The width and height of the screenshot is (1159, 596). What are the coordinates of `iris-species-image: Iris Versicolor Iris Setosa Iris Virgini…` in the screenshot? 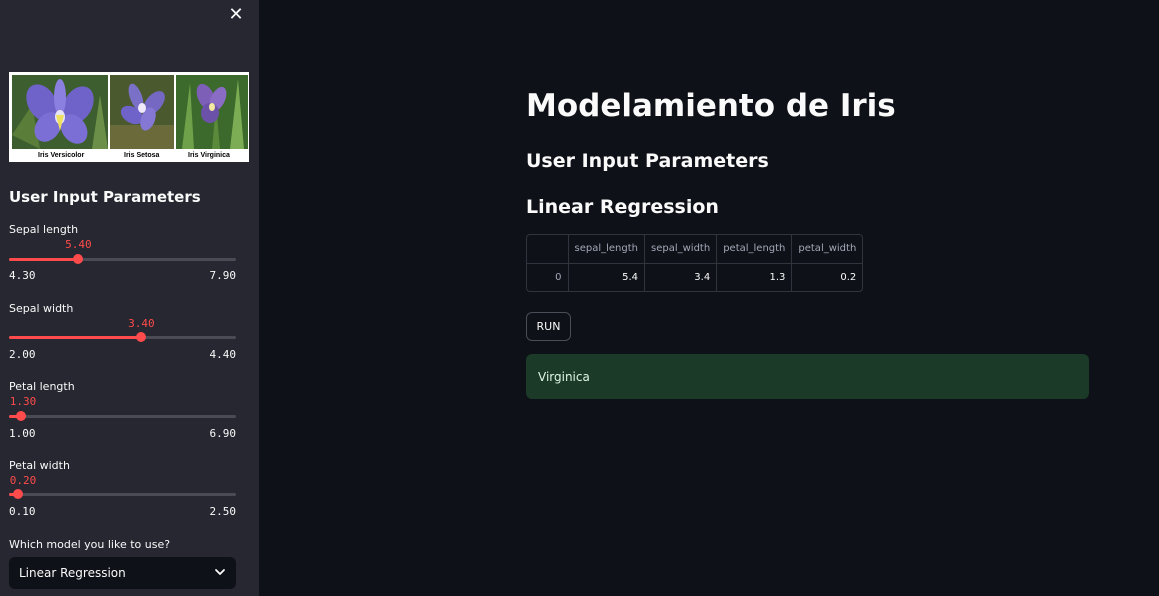 It's located at (129, 117).